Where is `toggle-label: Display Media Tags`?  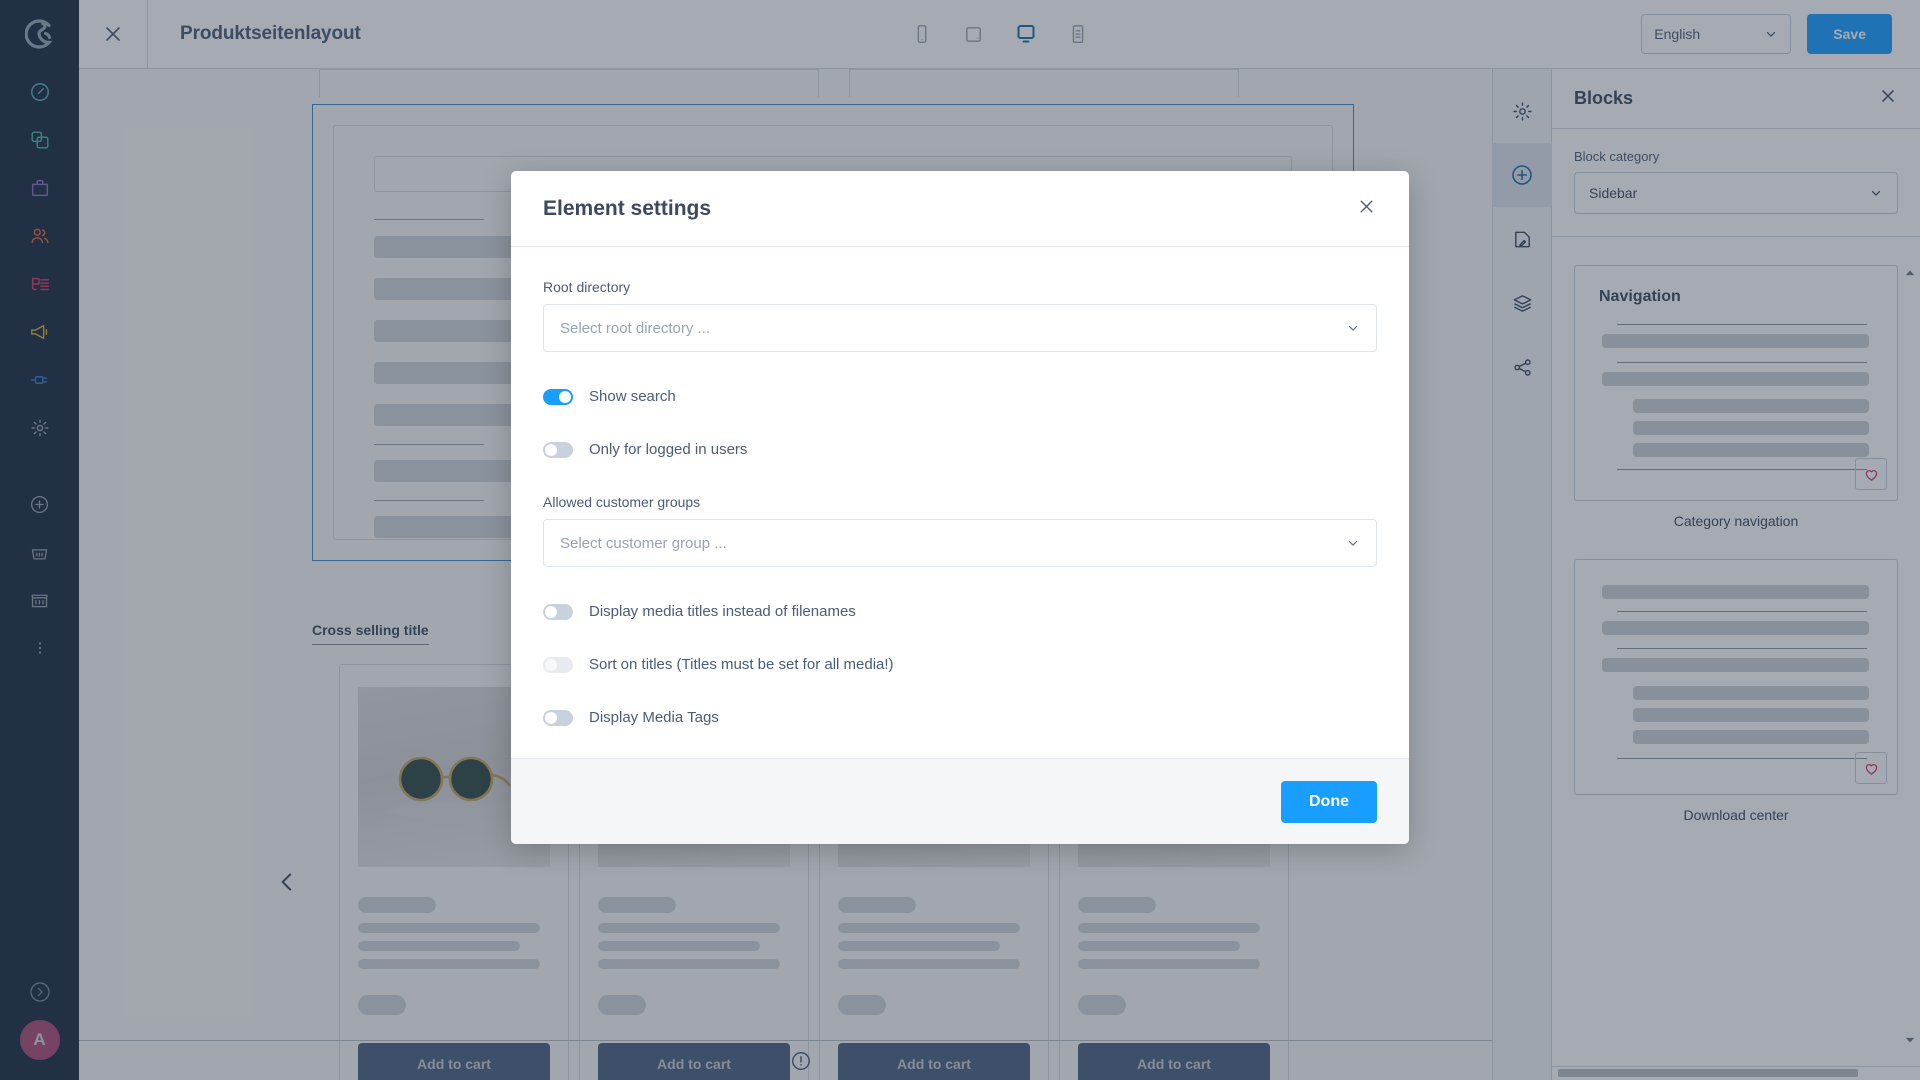 toggle-label: Display Media Tags is located at coordinates (654, 717).